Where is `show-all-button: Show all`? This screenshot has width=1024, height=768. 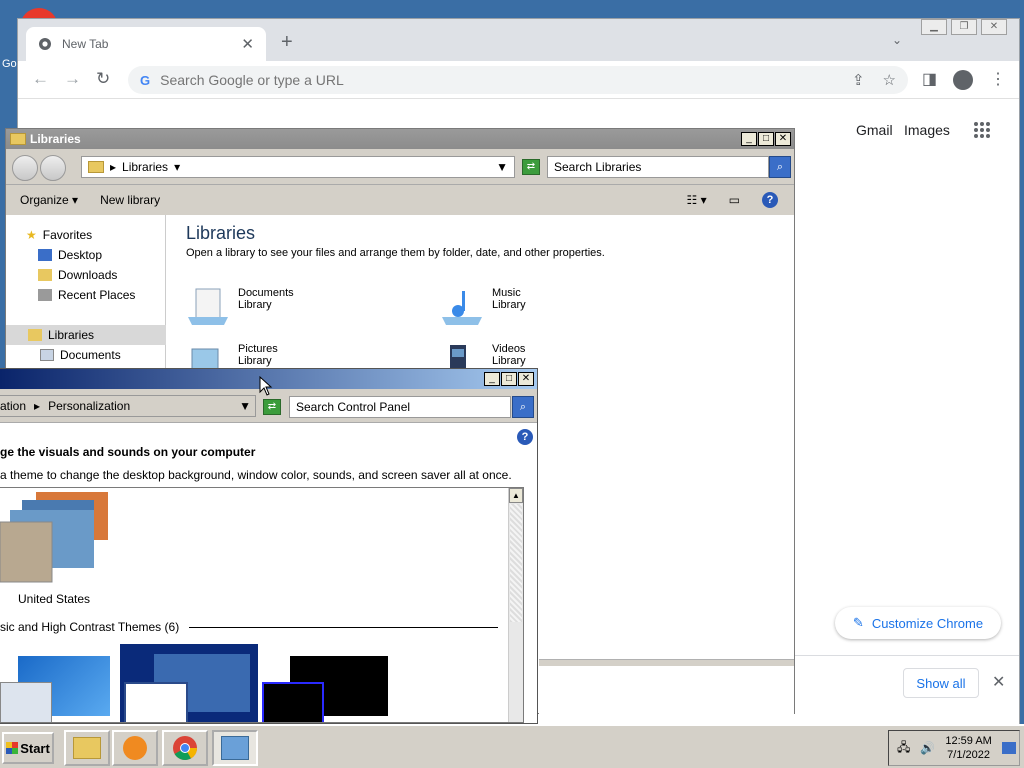
show-all-button: Show all is located at coordinates (941, 683).